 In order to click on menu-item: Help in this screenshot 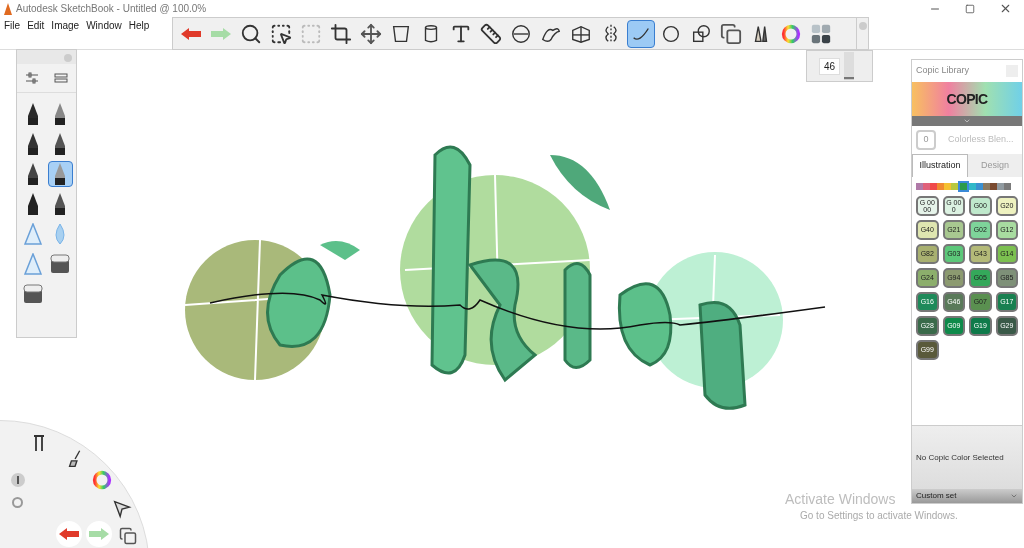, I will do `click(139, 33)`.